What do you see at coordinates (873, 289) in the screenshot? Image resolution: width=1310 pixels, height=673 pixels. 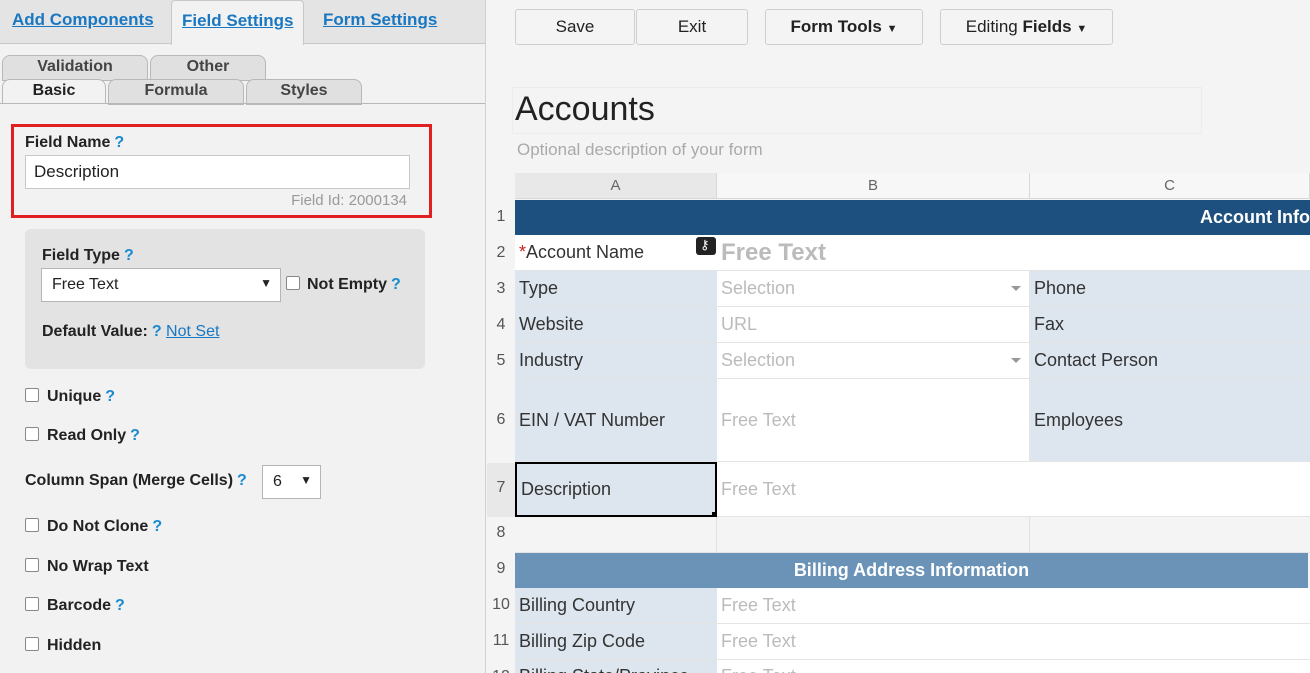 I see `select-type: Selection` at bounding box center [873, 289].